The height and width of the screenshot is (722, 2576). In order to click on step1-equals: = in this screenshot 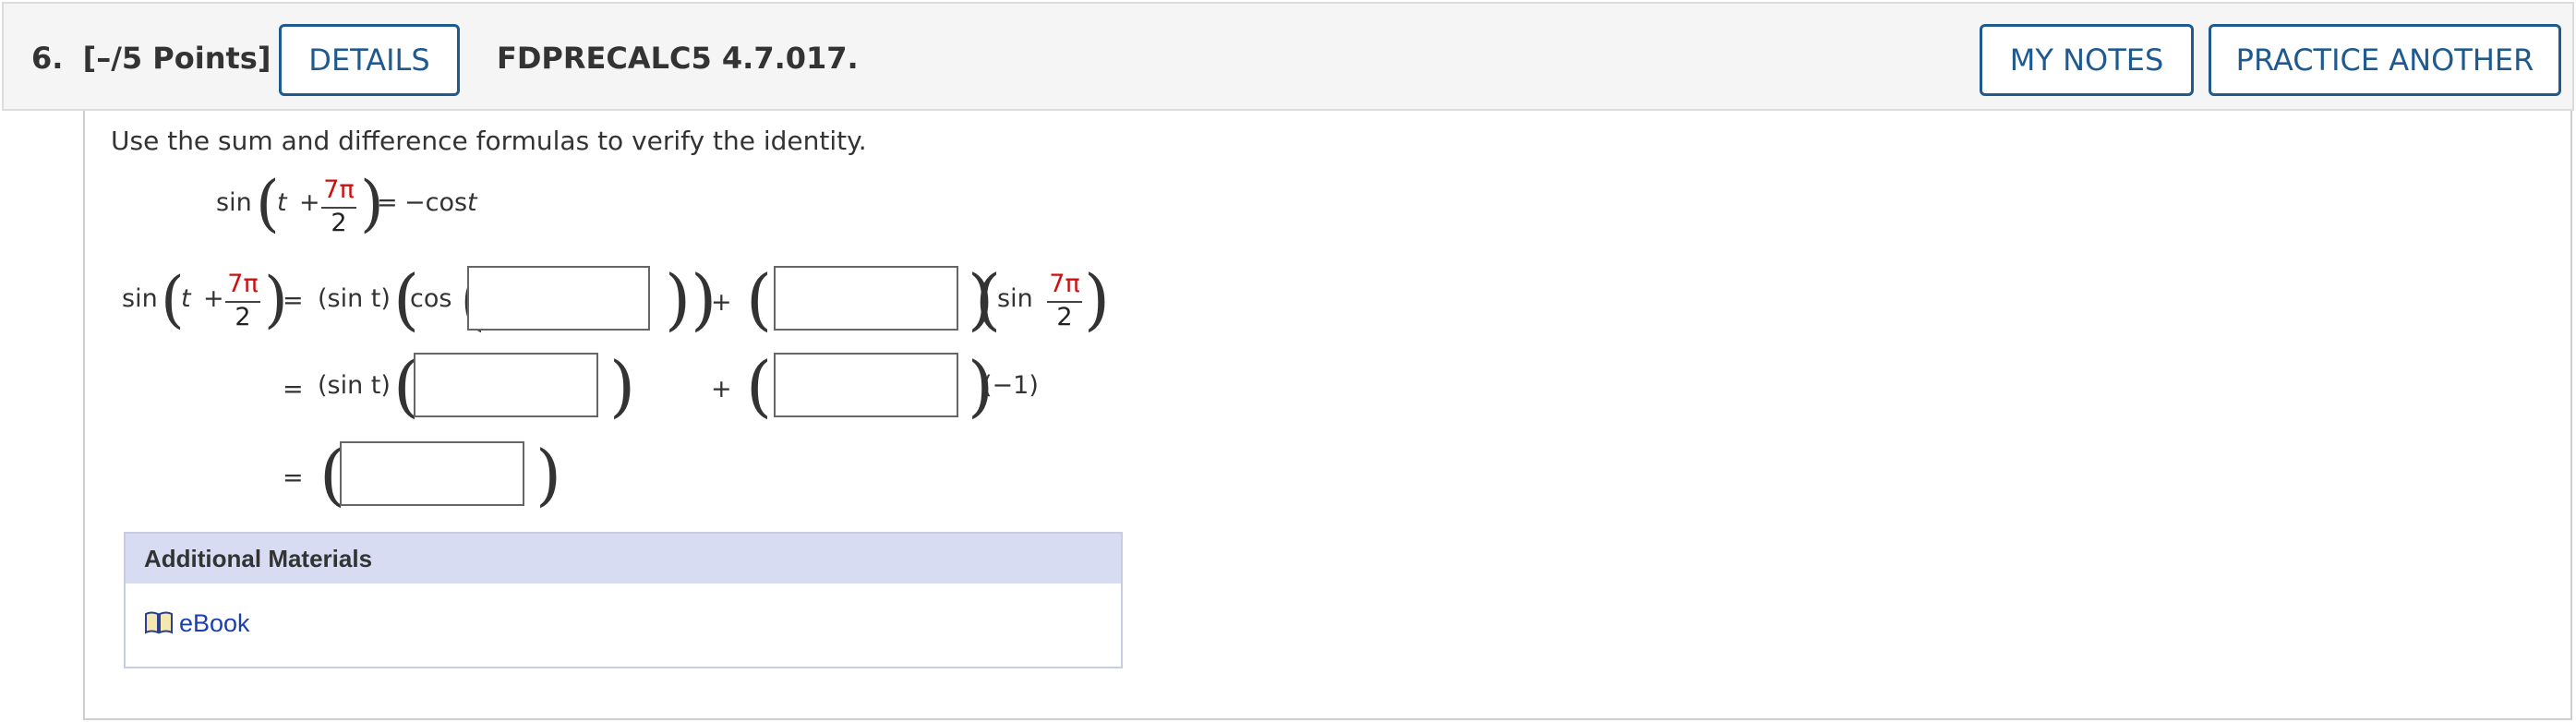, I will do `click(293, 301)`.